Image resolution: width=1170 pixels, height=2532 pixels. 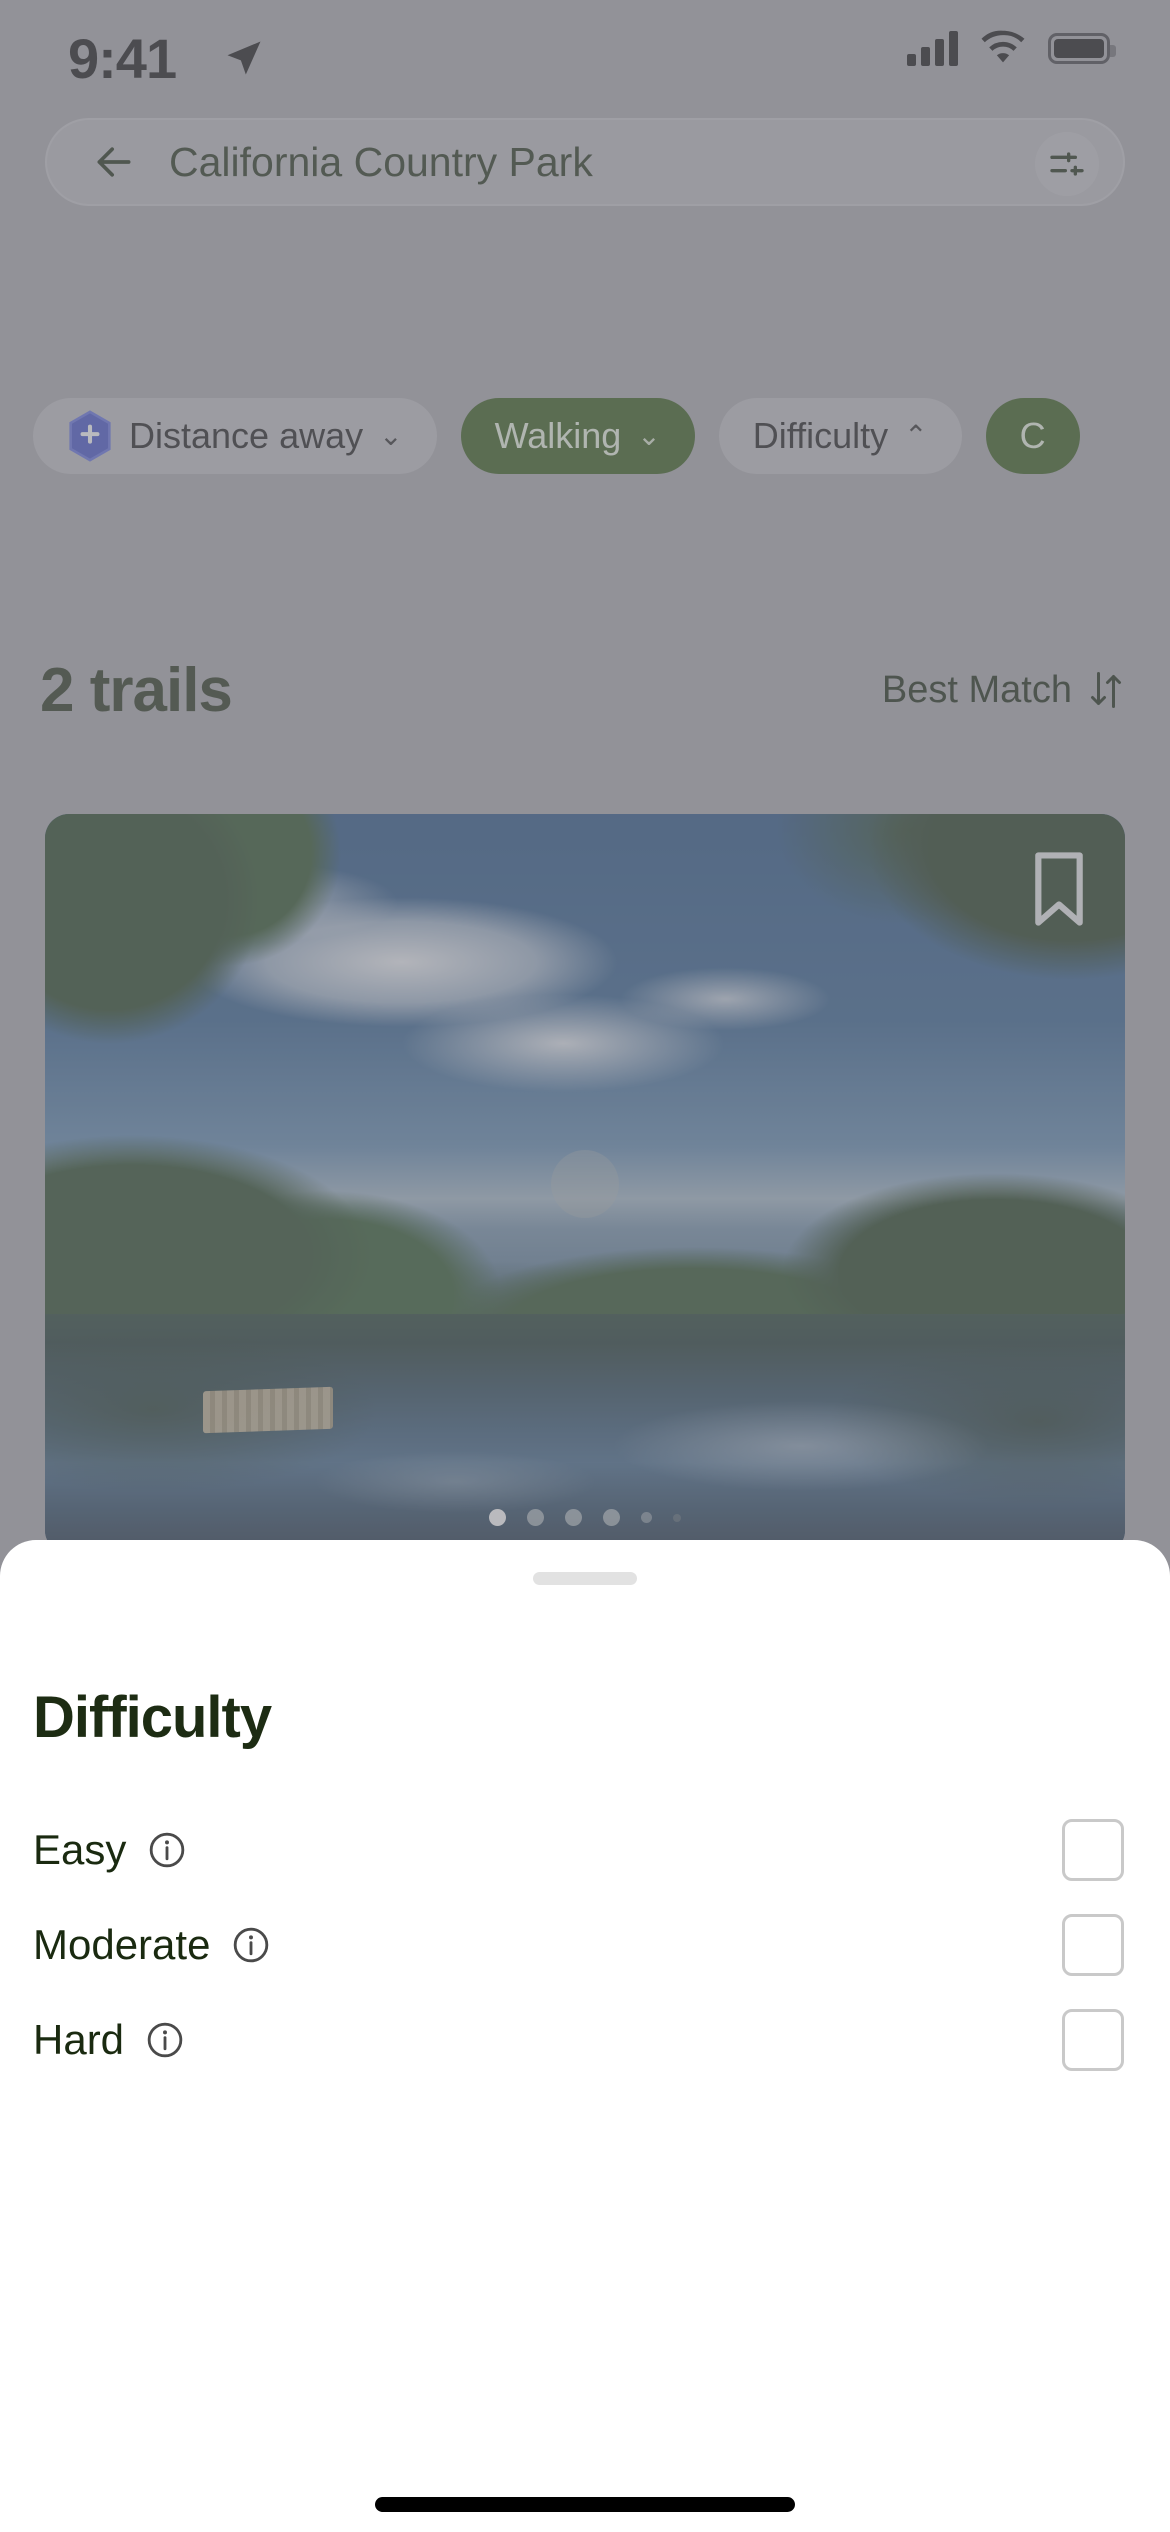 I want to click on option-label-group: Easy, so click(x=109, y=1850).